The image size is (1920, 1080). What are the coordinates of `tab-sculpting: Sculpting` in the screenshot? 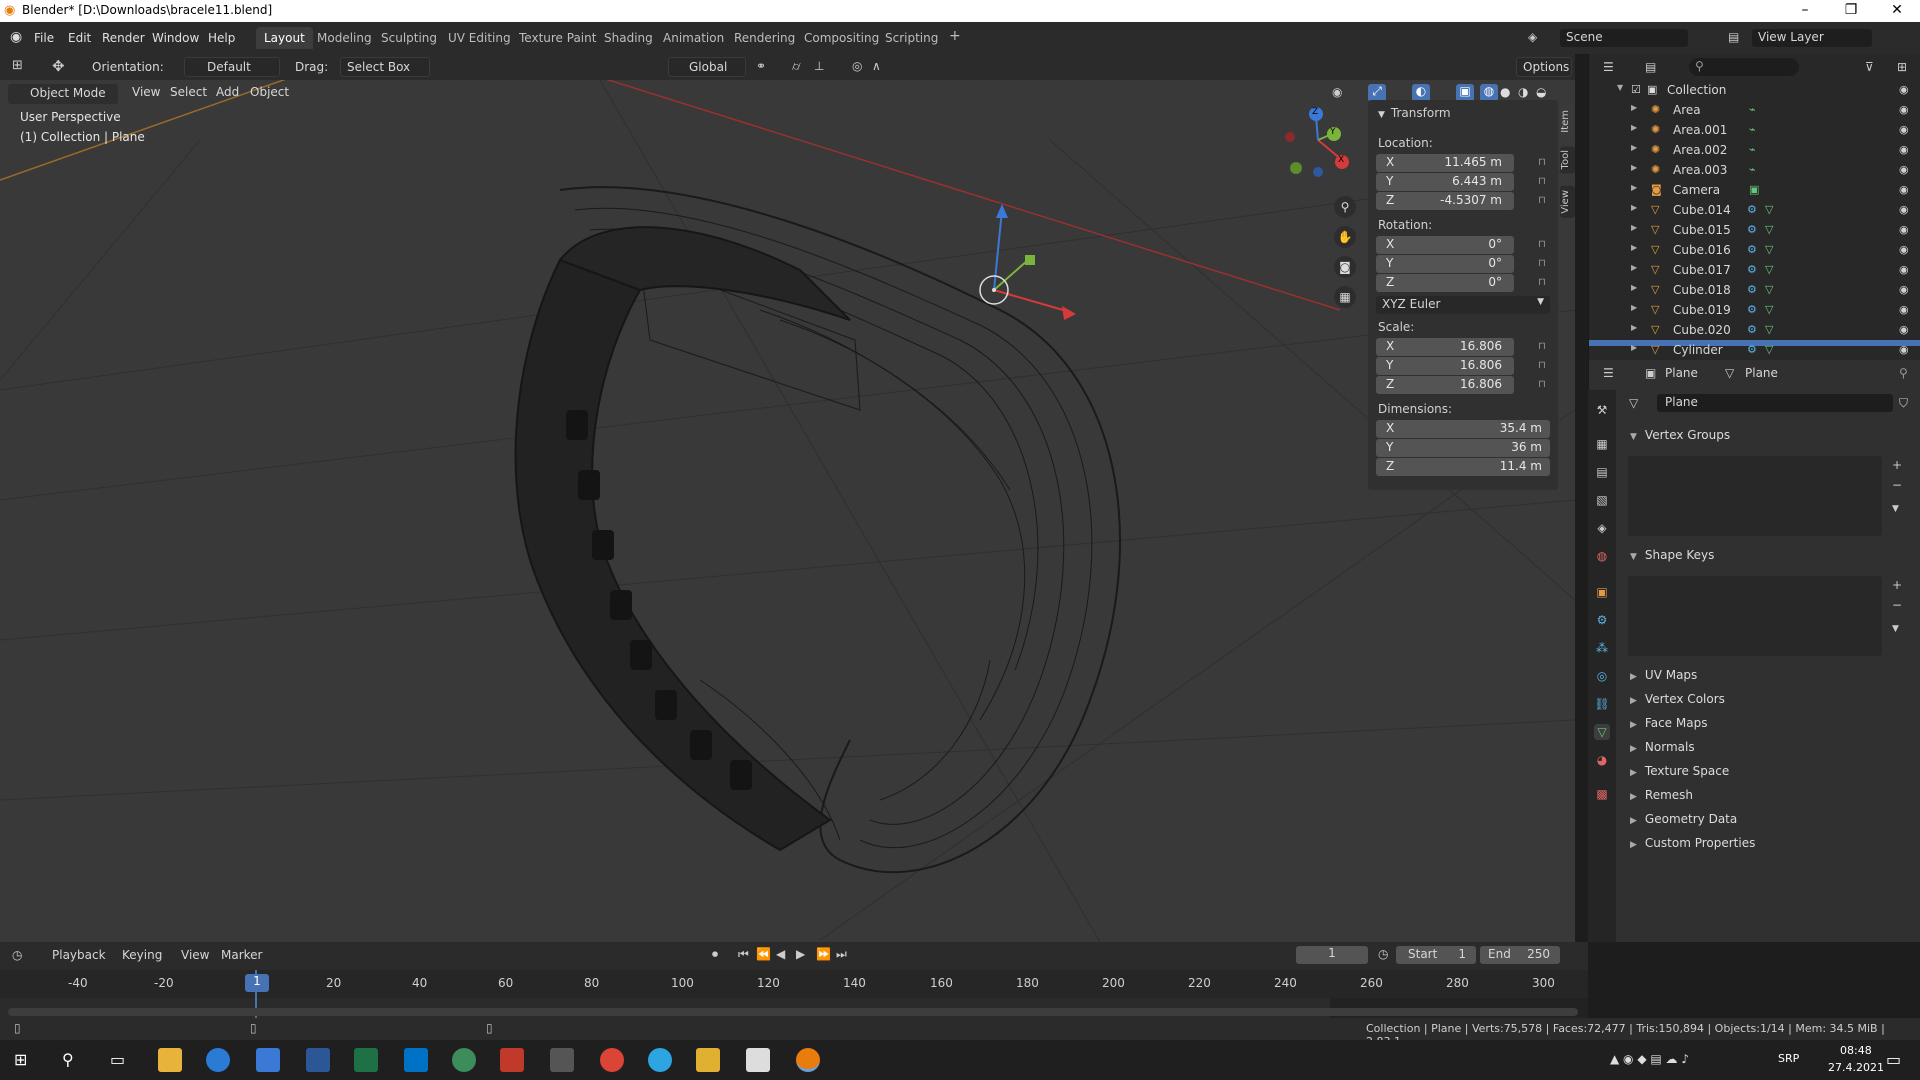 It's located at (409, 38).